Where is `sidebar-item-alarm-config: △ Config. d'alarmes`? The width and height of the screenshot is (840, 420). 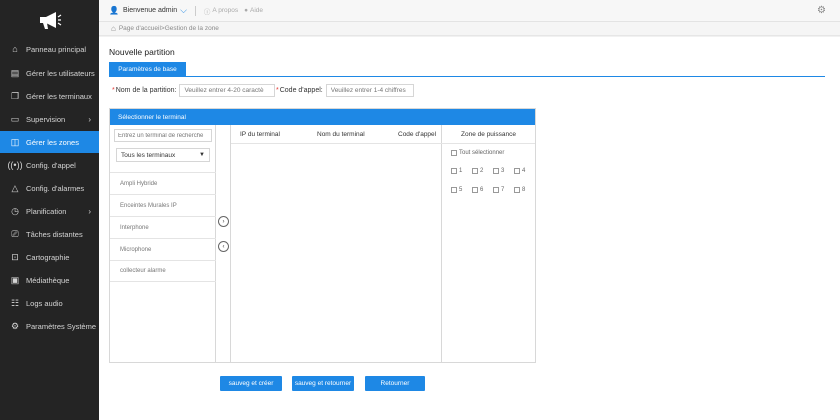
sidebar-item-alarm-config: △ Config. d'alarmes is located at coordinates (49, 188).